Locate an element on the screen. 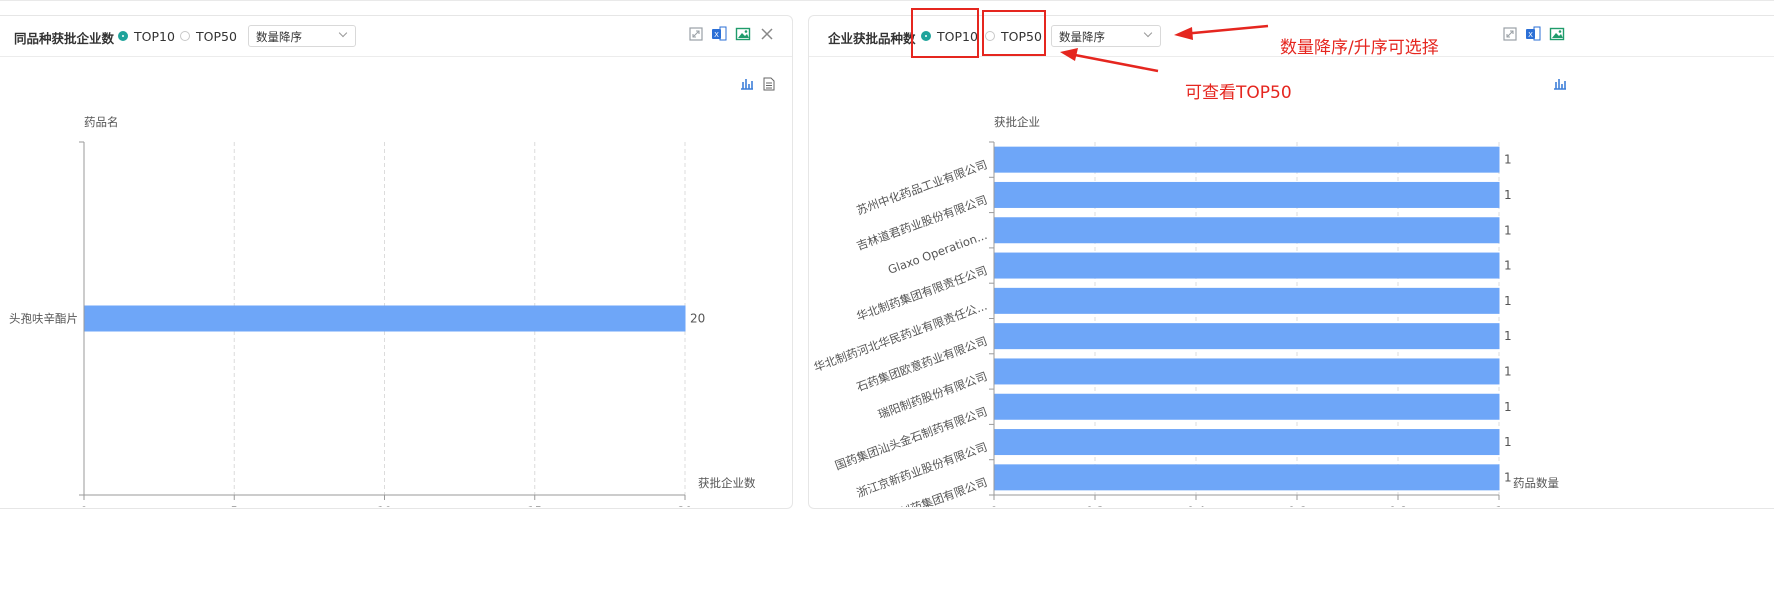  annotation-sort-note: 数量降序/升序可选择 is located at coordinates (1359, 48).